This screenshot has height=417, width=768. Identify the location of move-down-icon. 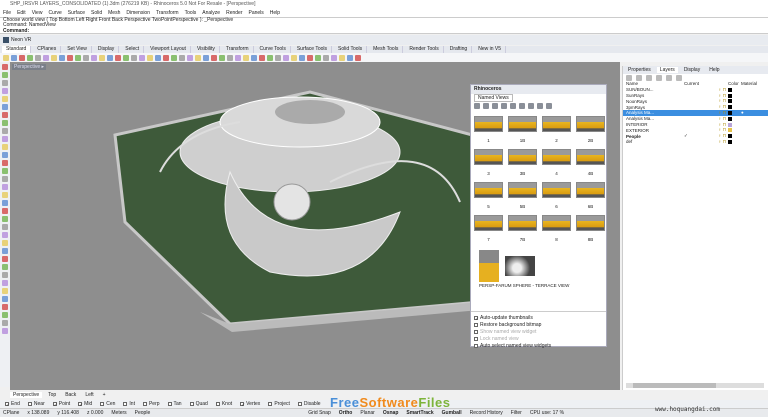
(669, 77).